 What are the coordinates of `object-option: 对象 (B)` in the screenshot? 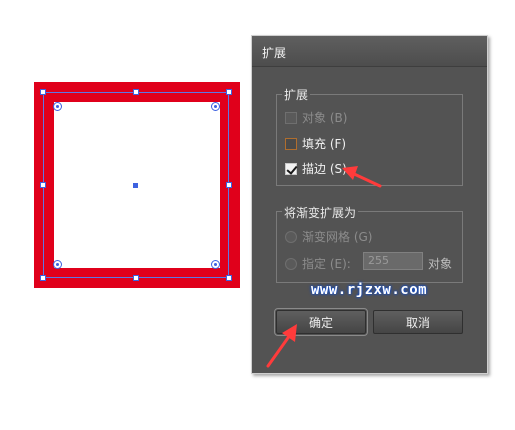 It's located at (316, 117).